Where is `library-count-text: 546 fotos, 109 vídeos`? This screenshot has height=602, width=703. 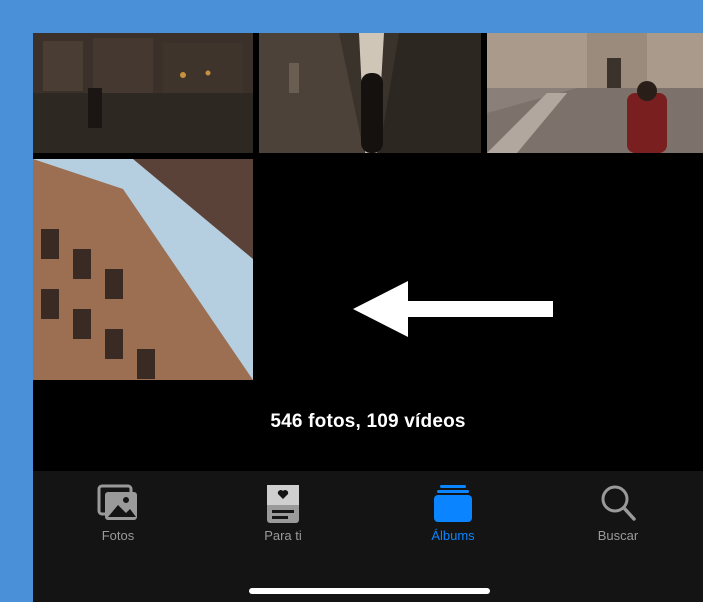 library-count-text: 546 fotos, 109 vídeos is located at coordinates (368, 421).